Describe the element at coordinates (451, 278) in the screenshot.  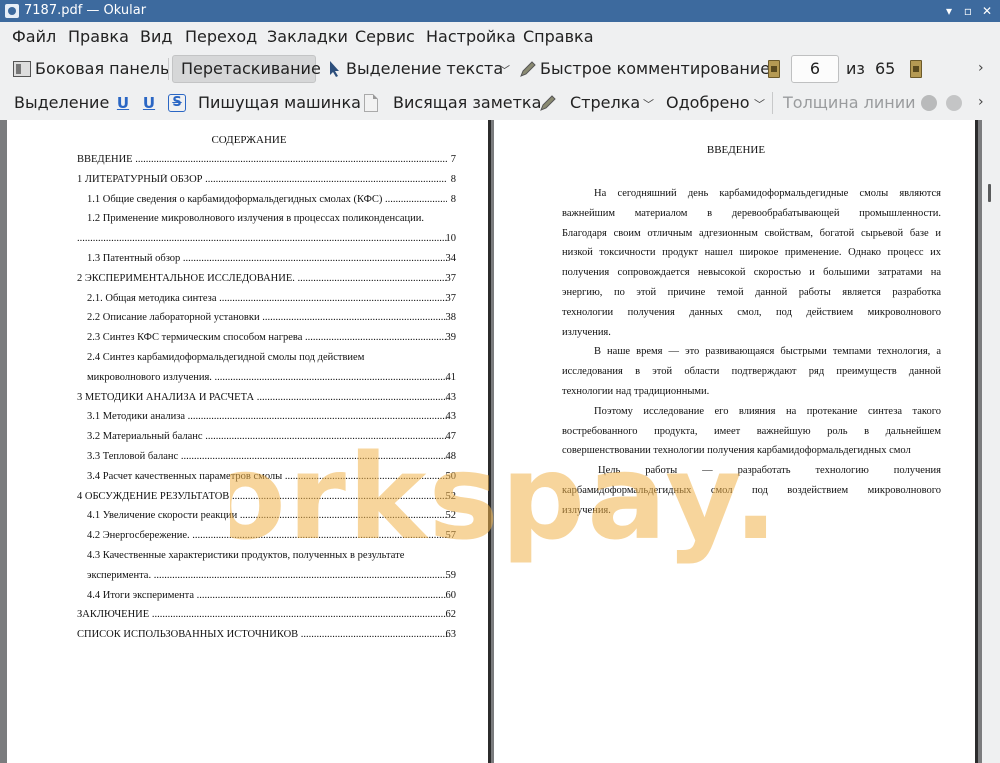
I see `toc-page-number: 37` at that location.